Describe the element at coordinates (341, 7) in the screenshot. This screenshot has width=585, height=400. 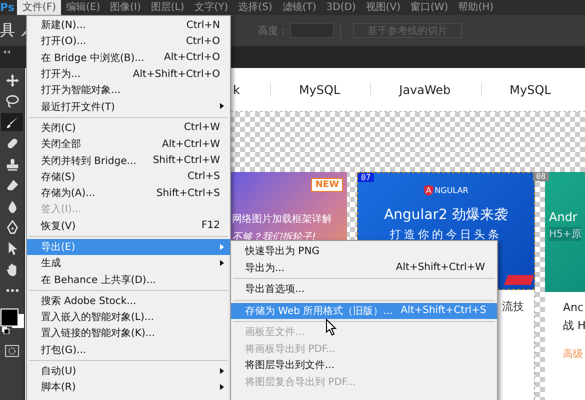
I see `menu-item: 3D(D)` at that location.